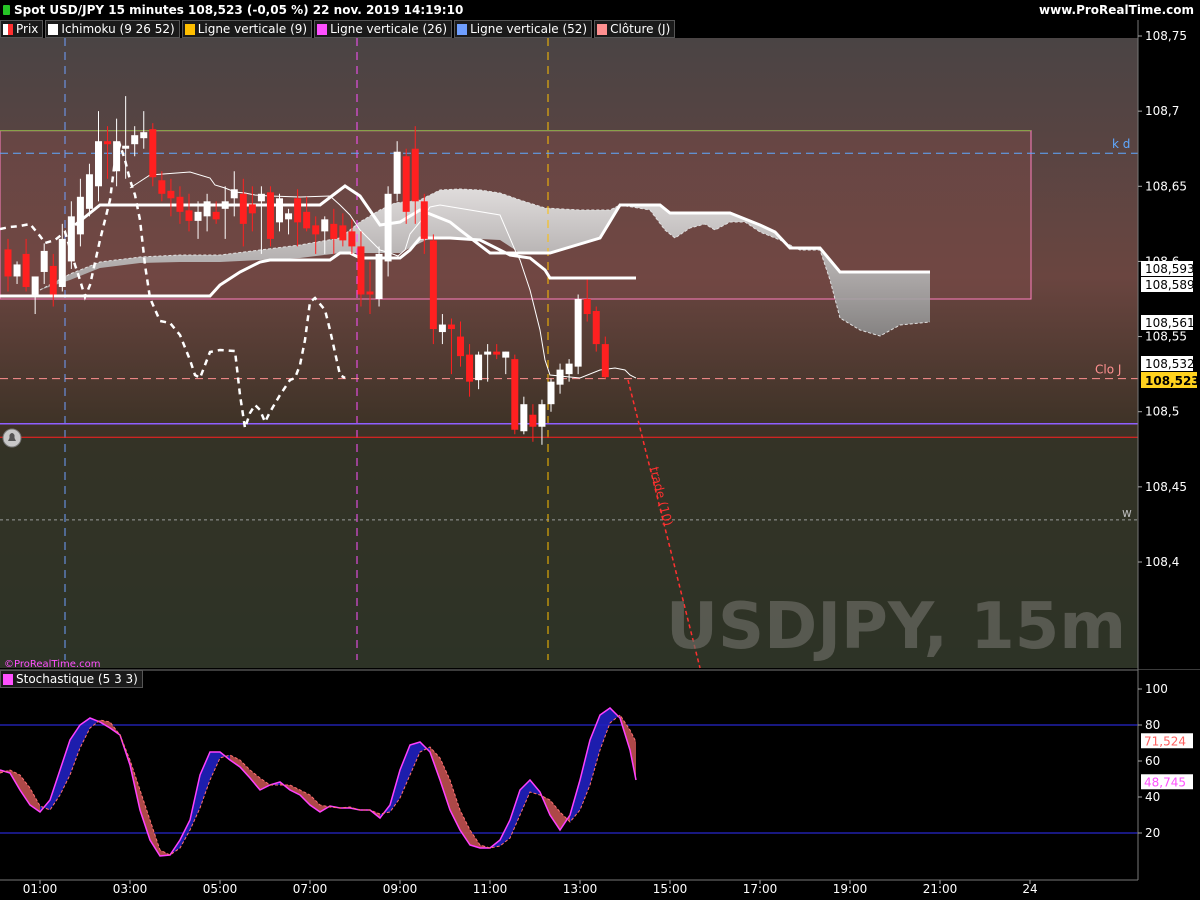  I want to click on alert-bell-circle, so click(12, 438).